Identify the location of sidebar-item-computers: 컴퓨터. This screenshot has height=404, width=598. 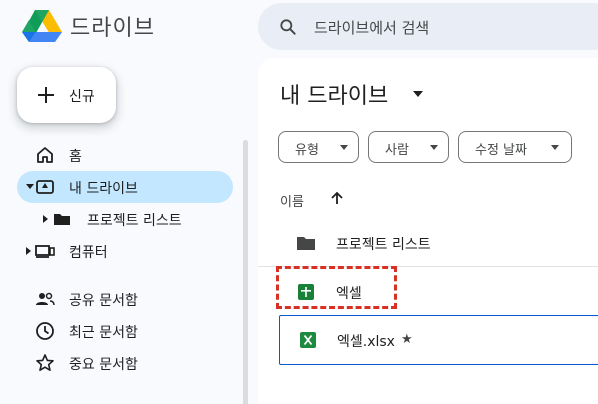
(125, 251).